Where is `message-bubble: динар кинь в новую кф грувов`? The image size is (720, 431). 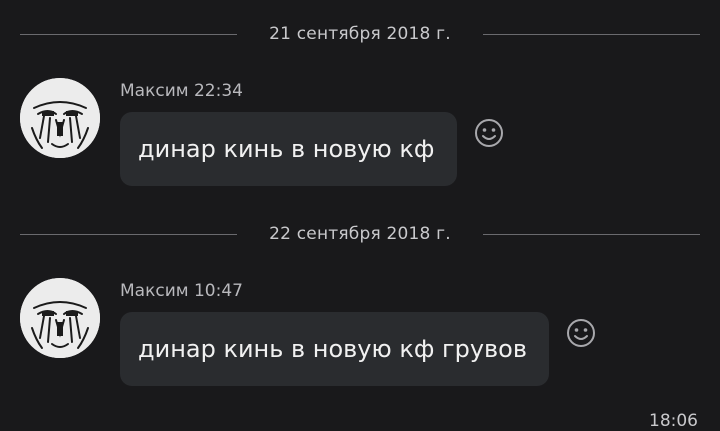 message-bubble: динар кинь в новую кф грувов is located at coordinates (334, 349).